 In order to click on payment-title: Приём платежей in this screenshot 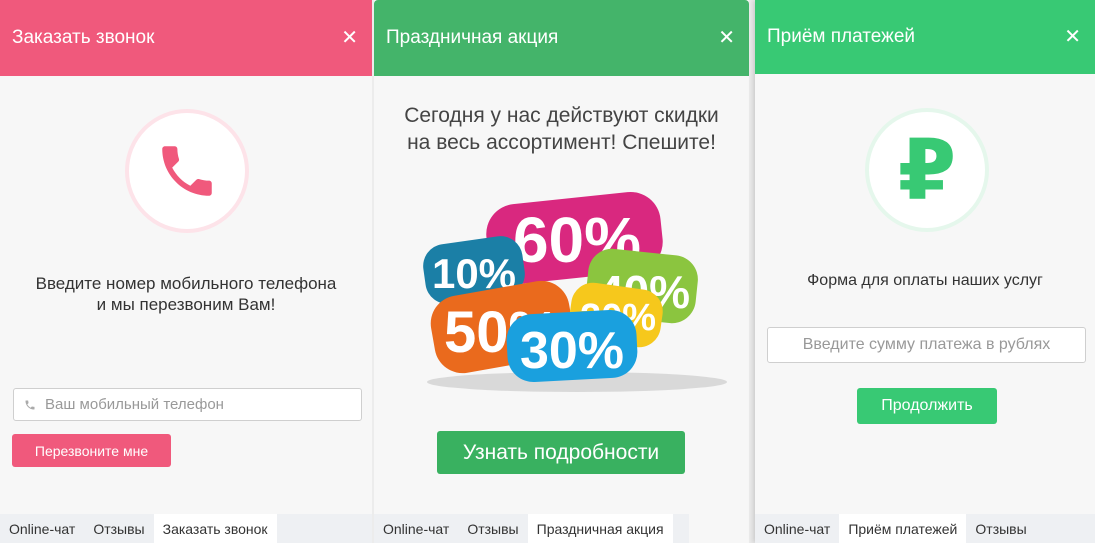, I will do `click(841, 36)`.